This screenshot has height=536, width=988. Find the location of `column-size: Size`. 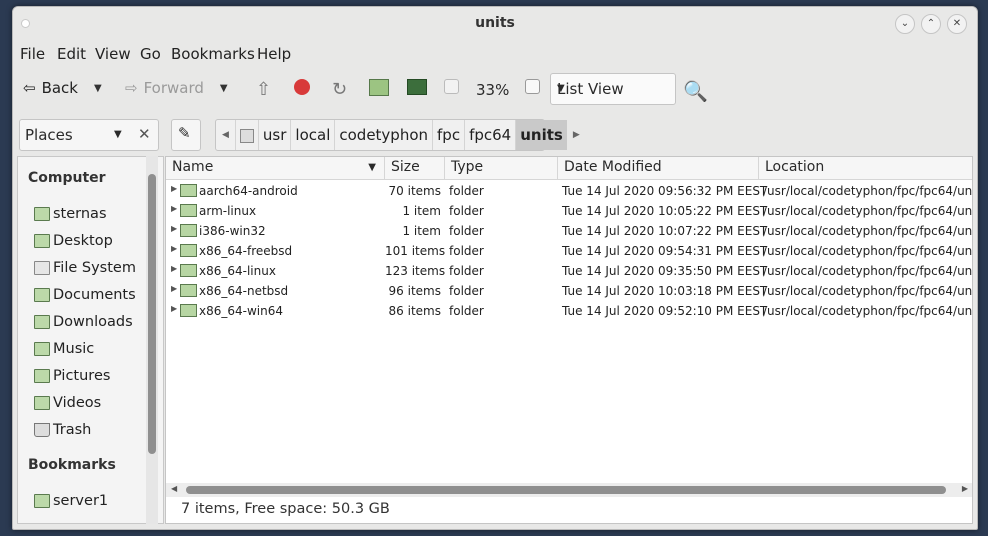

column-size: Size is located at coordinates (415, 168).